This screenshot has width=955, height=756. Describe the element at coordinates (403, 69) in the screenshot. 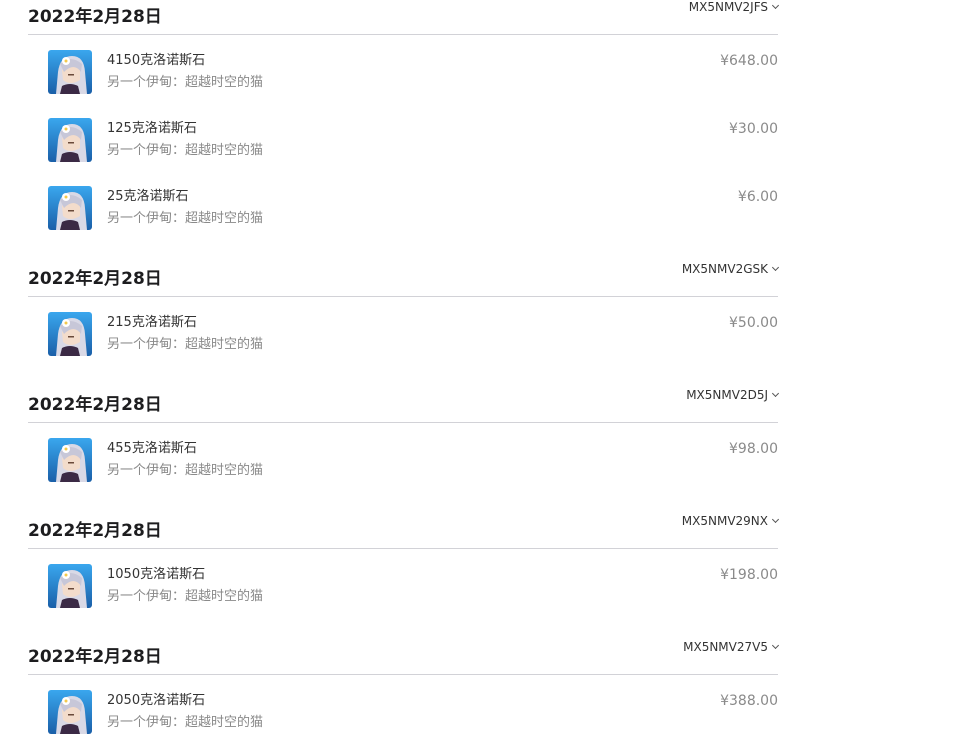

I see `purchase-item: 4150克洛诺斯石另一个伊甸：超越时空的猫 ¥648.00` at that location.